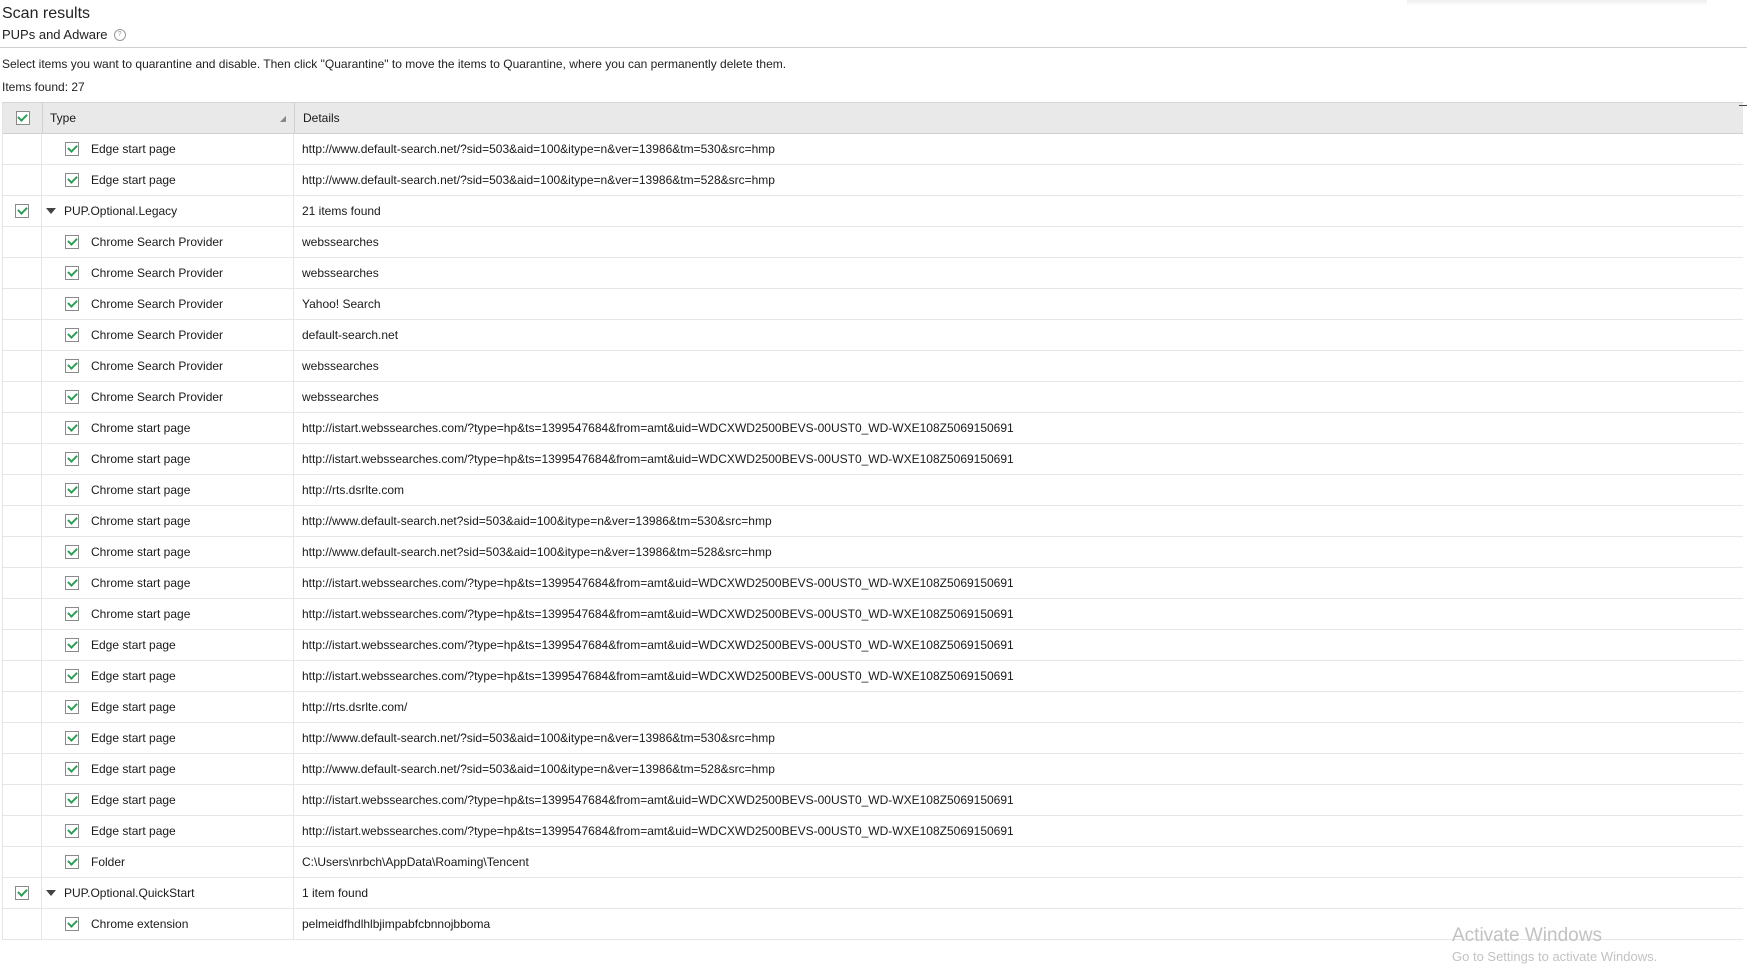 The image size is (1747, 964). What do you see at coordinates (1019, 118) in the screenshot?
I see `column-header-details: Details` at bounding box center [1019, 118].